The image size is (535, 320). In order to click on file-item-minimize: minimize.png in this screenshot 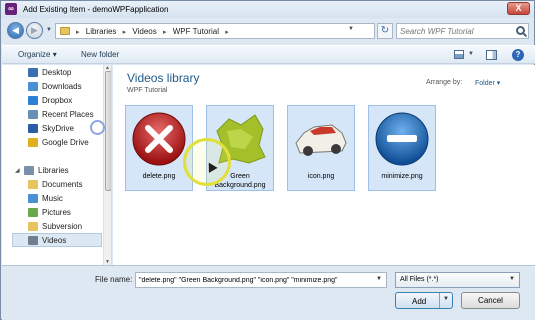, I will do `click(402, 148)`.